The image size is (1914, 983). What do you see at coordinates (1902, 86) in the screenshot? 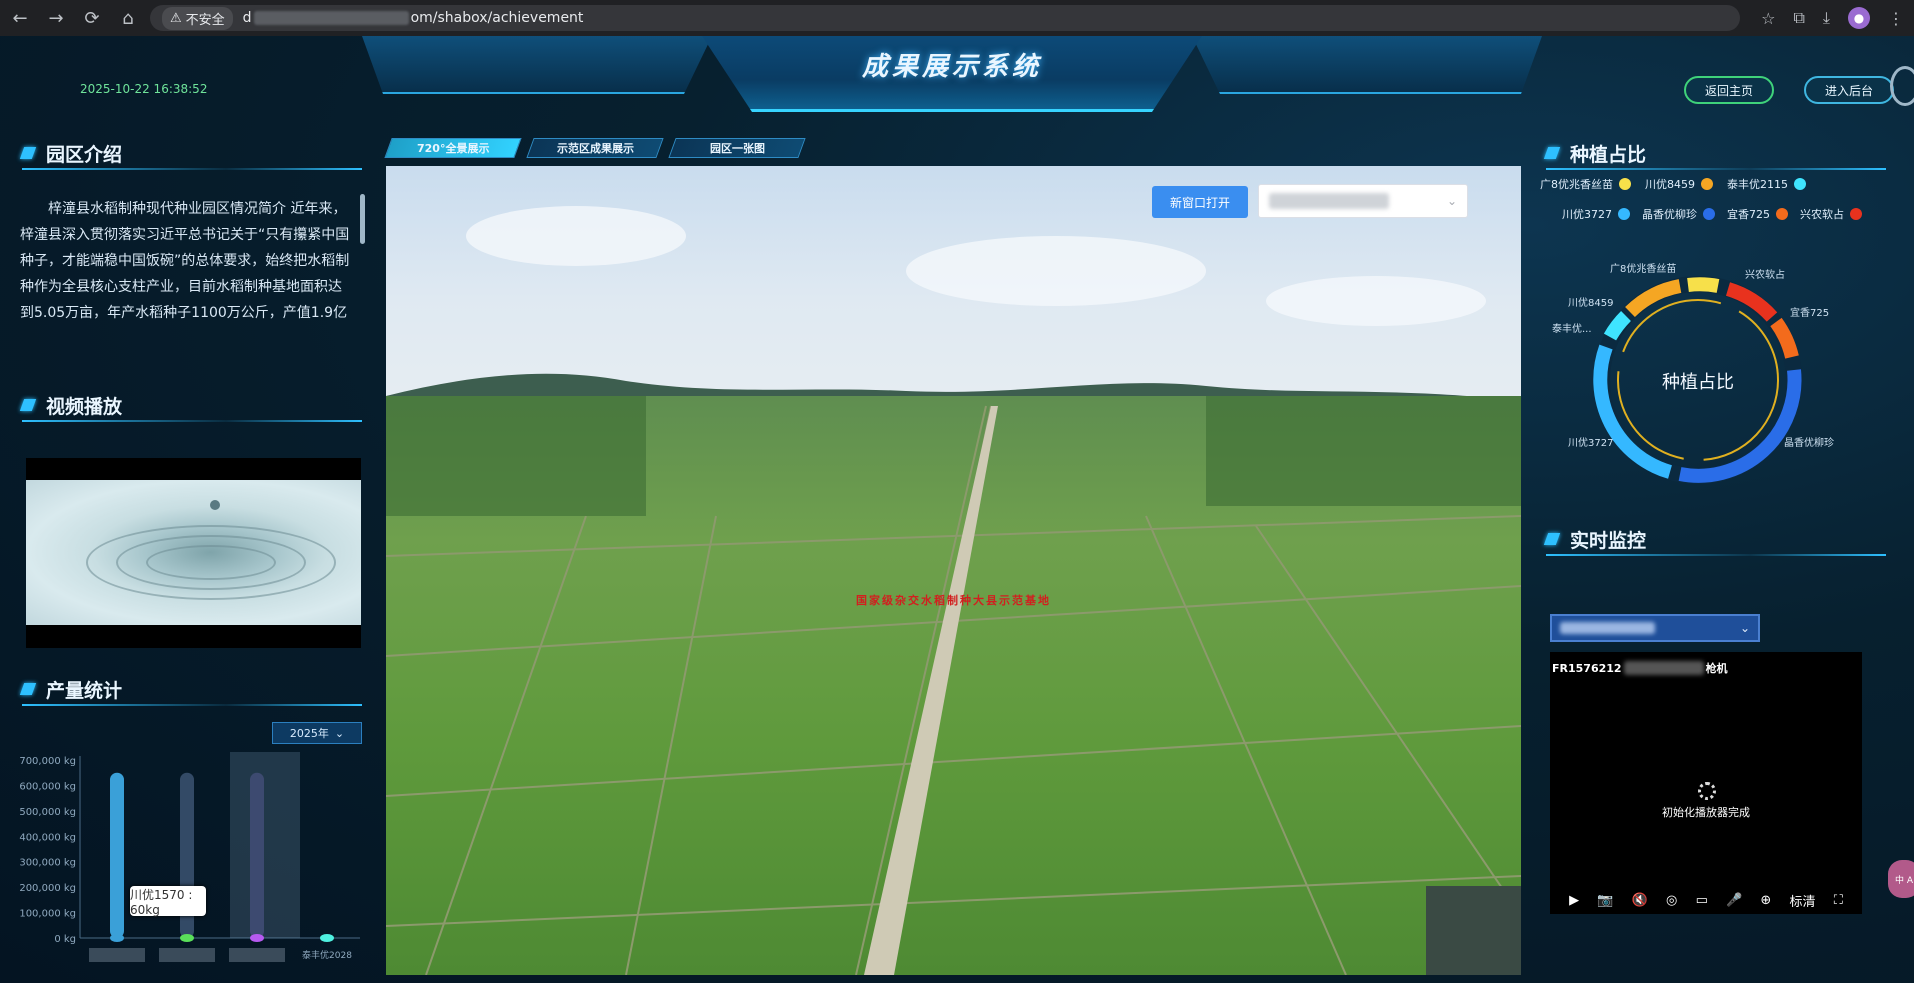
I see `floating-circle-icon` at bounding box center [1902, 86].